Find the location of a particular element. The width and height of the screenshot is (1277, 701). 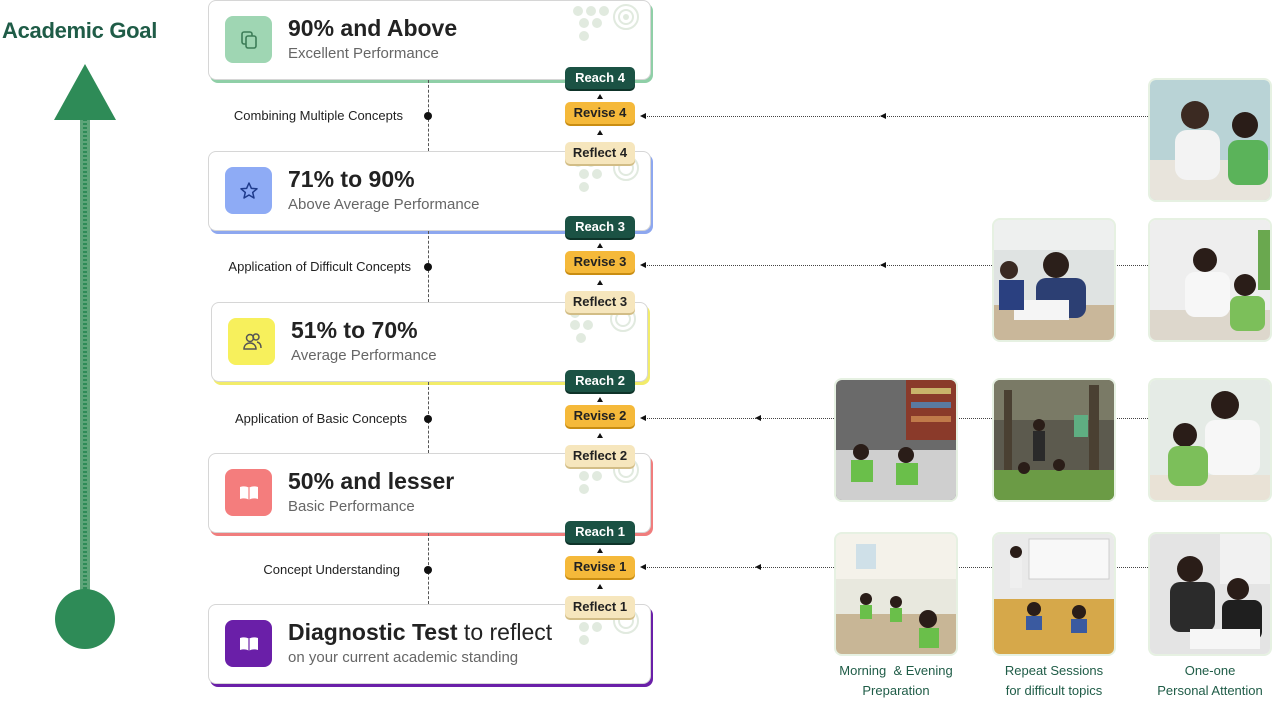

photo-library-group-study is located at coordinates (896, 440).